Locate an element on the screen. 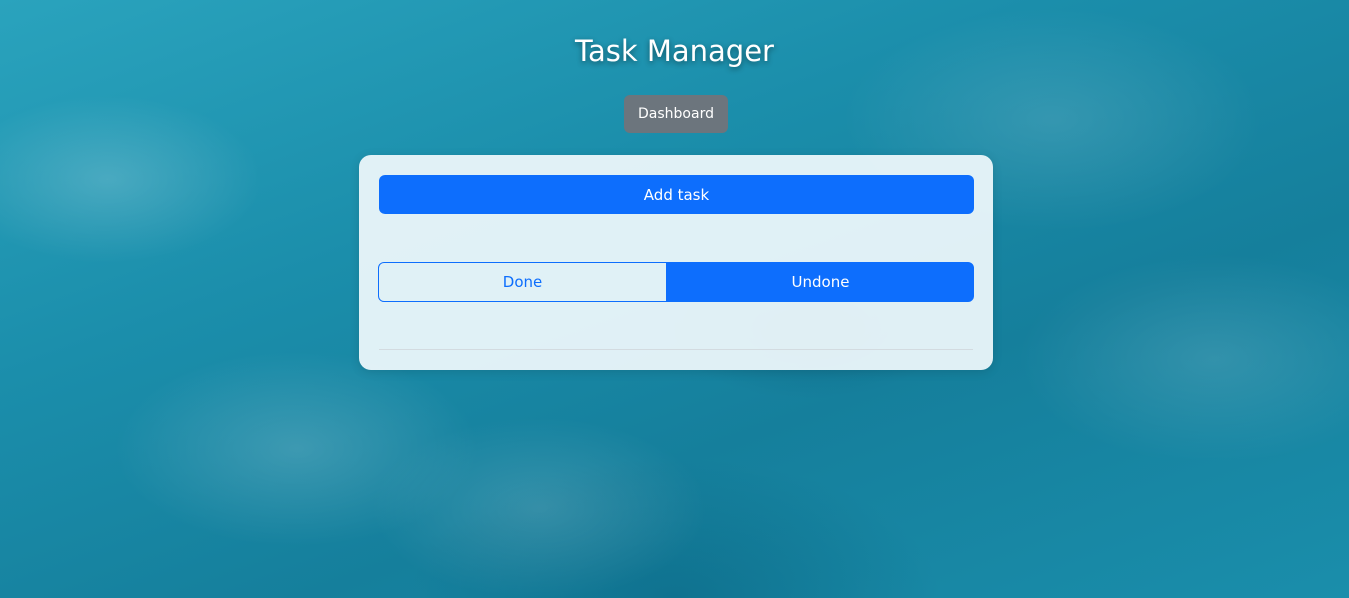 The height and width of the screenshot is (598, 1349). dashboard-button: Dashboard is located at coordinates (676, 114).